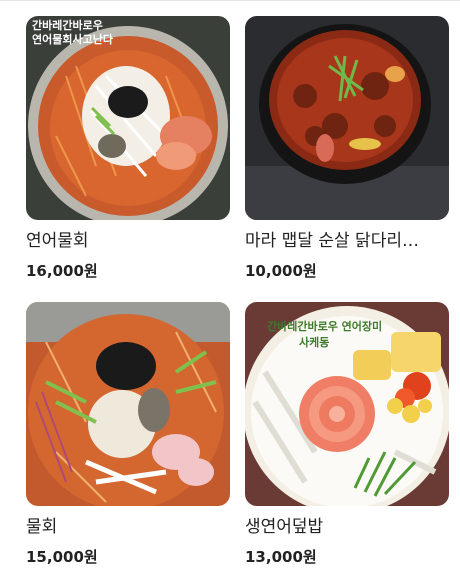 The height and width of the screenshot is (581, 460). Describe the element at coordinates (128, 241) in the screenshot. I see `menu-item-name: 연어물회` at that location.